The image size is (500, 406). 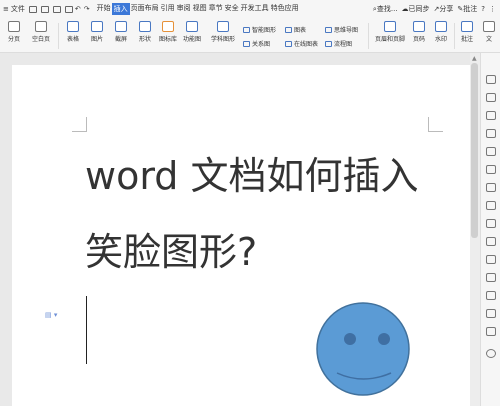 I want to click on page-number-button: 页码, so click(x=419, y=30).